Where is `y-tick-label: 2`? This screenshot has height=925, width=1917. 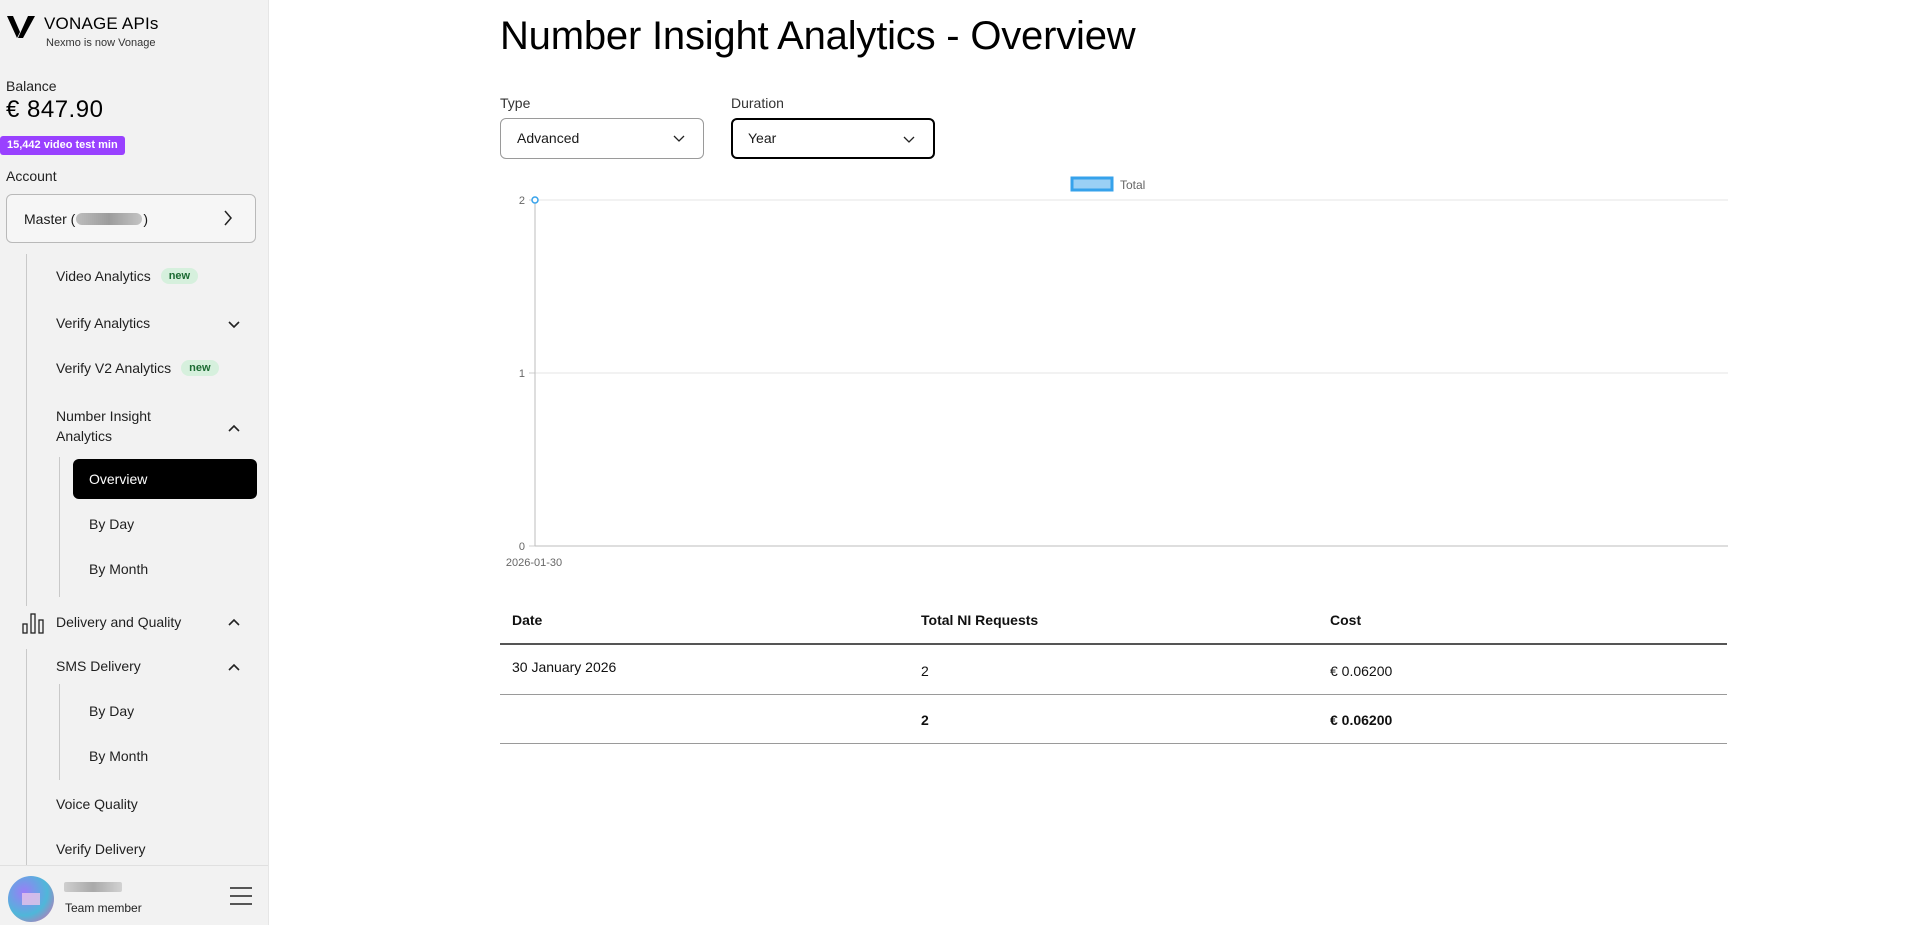 y-tick-label: 2 is located at coordinates (522, 201).